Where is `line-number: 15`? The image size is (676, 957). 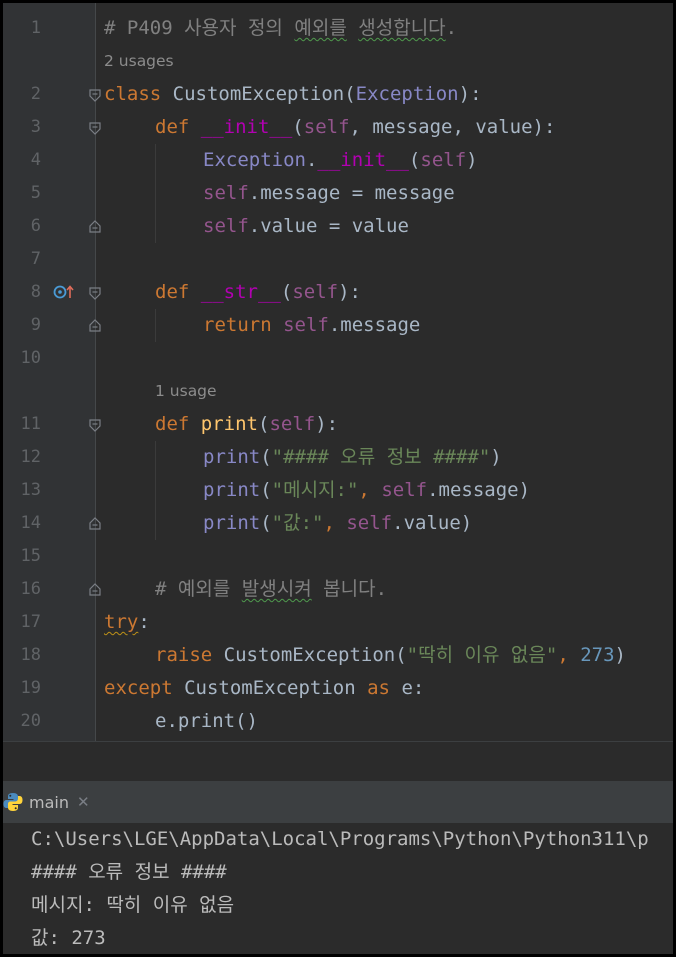 line-number: 15 is located at coordinates (30, 556).